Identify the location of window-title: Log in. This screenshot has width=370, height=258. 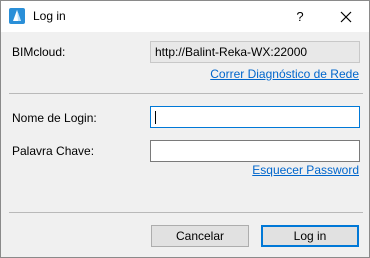
(49, 16).